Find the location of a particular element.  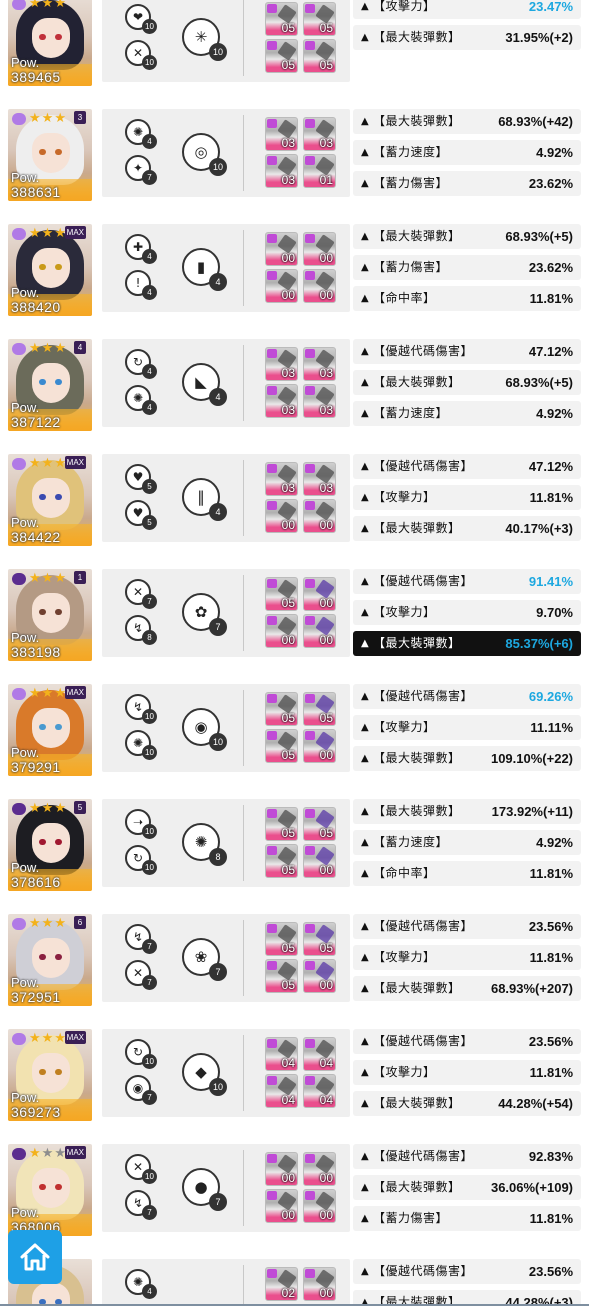

skill-1-icon: ↯ 10 is located at coordinates (141, 709).